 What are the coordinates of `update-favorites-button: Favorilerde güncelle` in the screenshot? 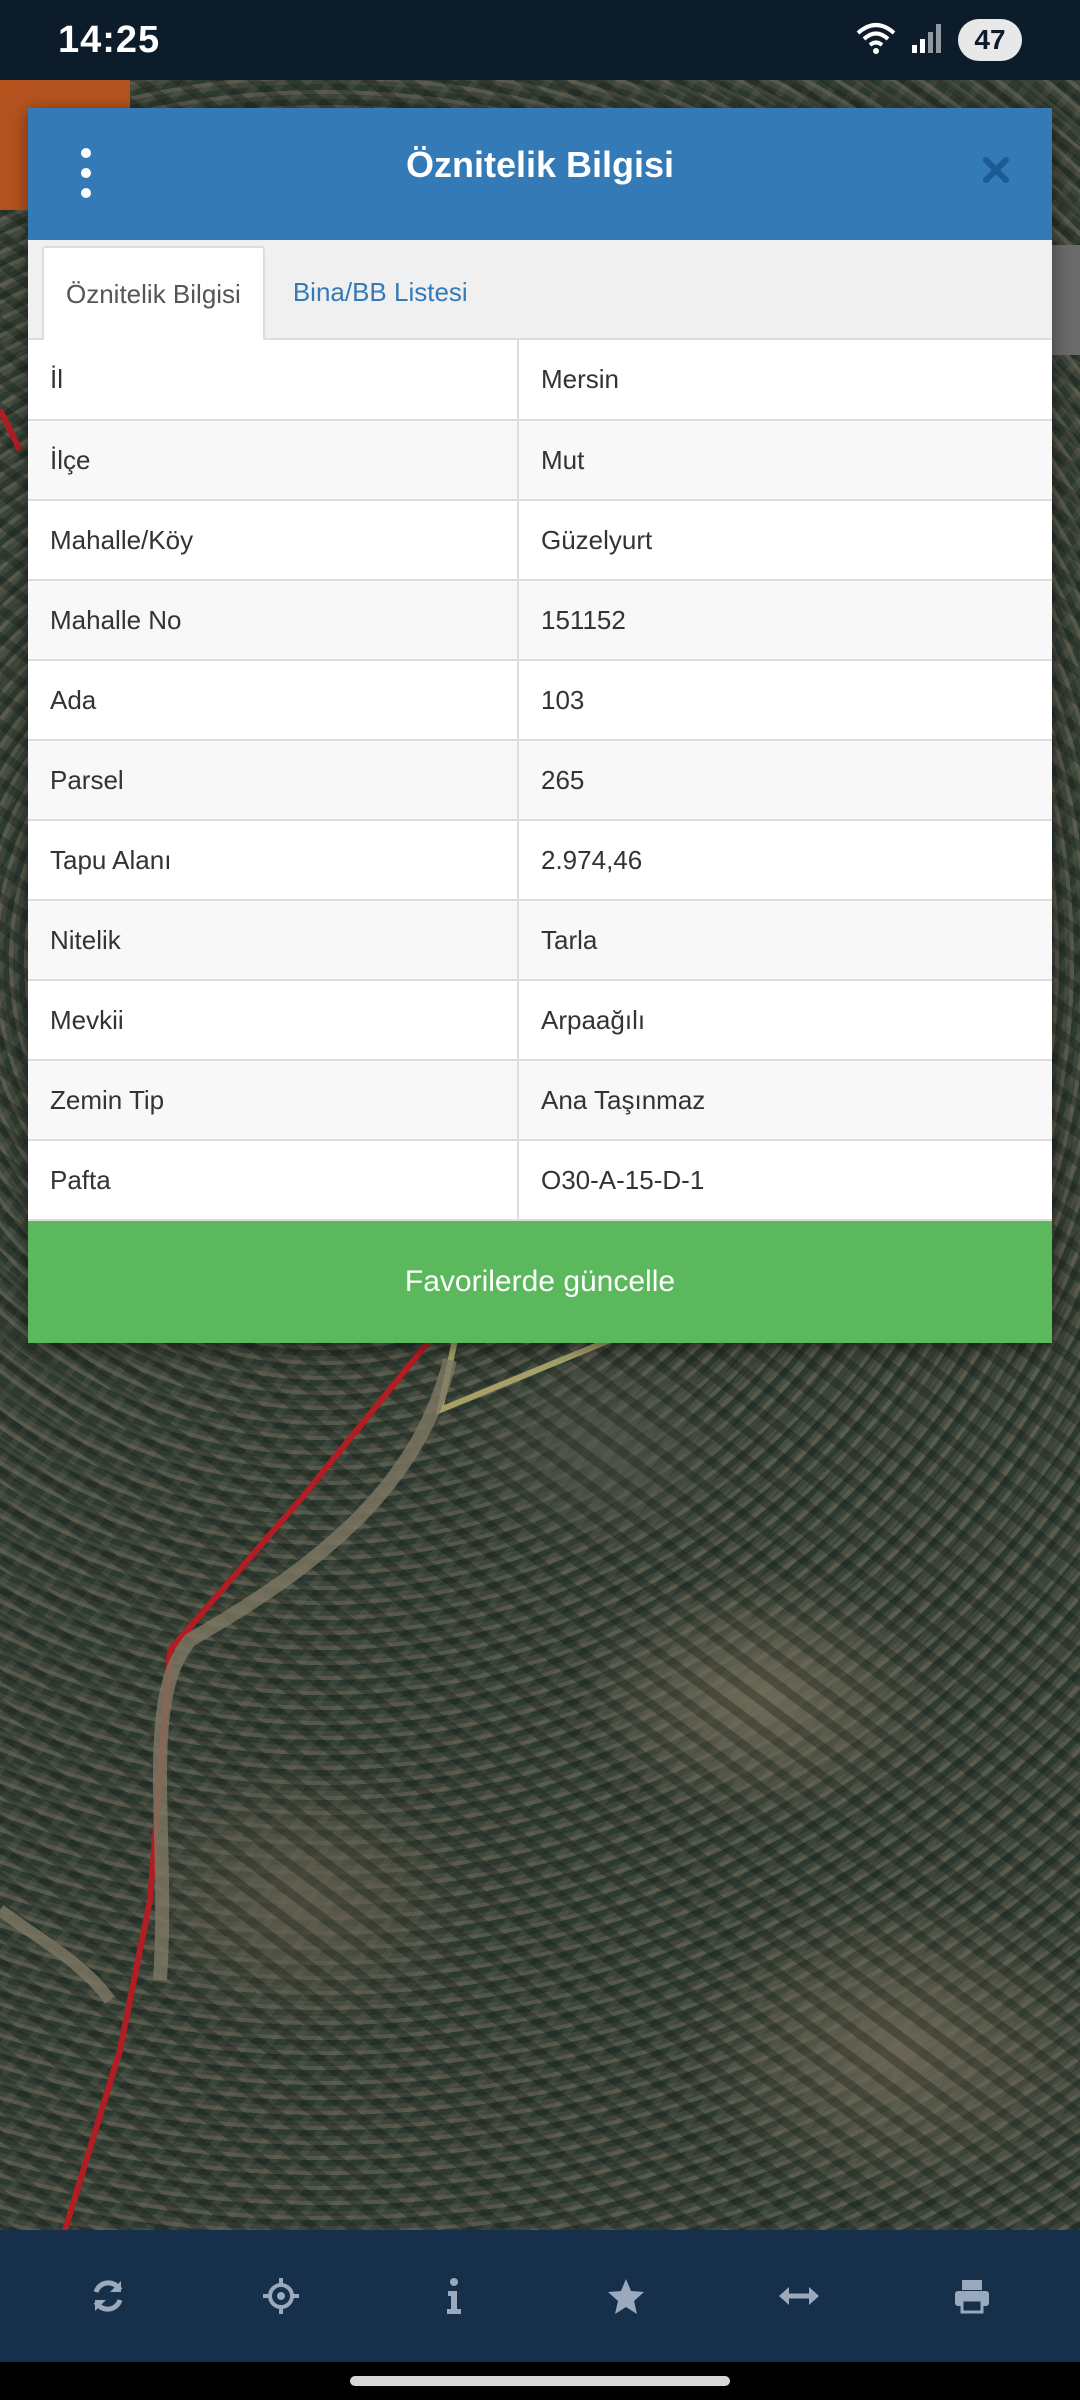 It's located at (540, 1282).